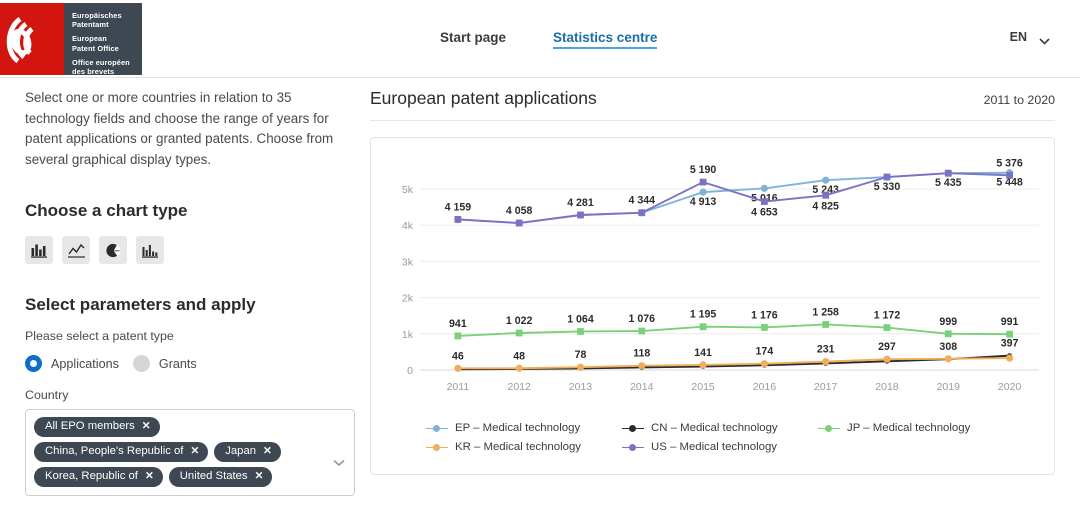  Describe the element at coordinates (887, 387) in the screenshot. I see `svg-text: 2018` at that location.